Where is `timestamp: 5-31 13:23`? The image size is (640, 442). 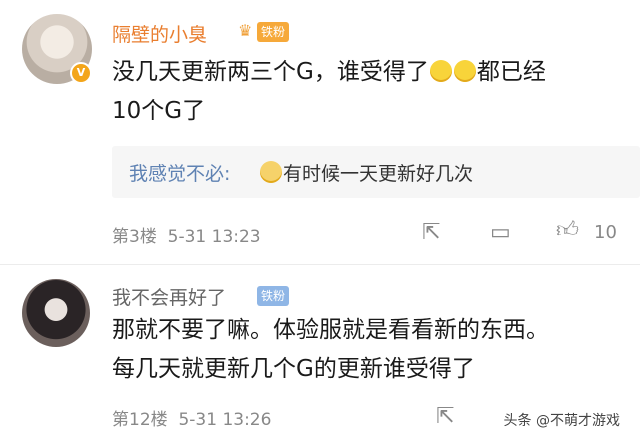 timestamp: 5-31 13:23 is located at coordinates (214, 237).